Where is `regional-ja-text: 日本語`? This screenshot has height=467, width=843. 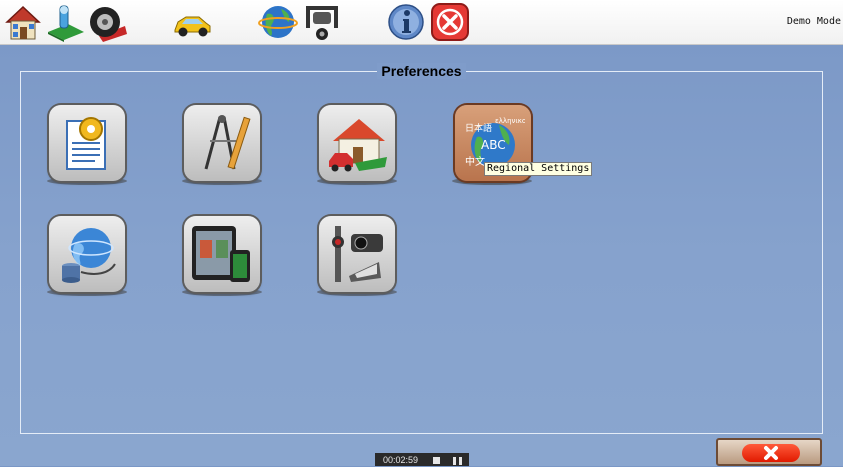
regional-ja-text: 日本語 is located at coordinates (478, 128).